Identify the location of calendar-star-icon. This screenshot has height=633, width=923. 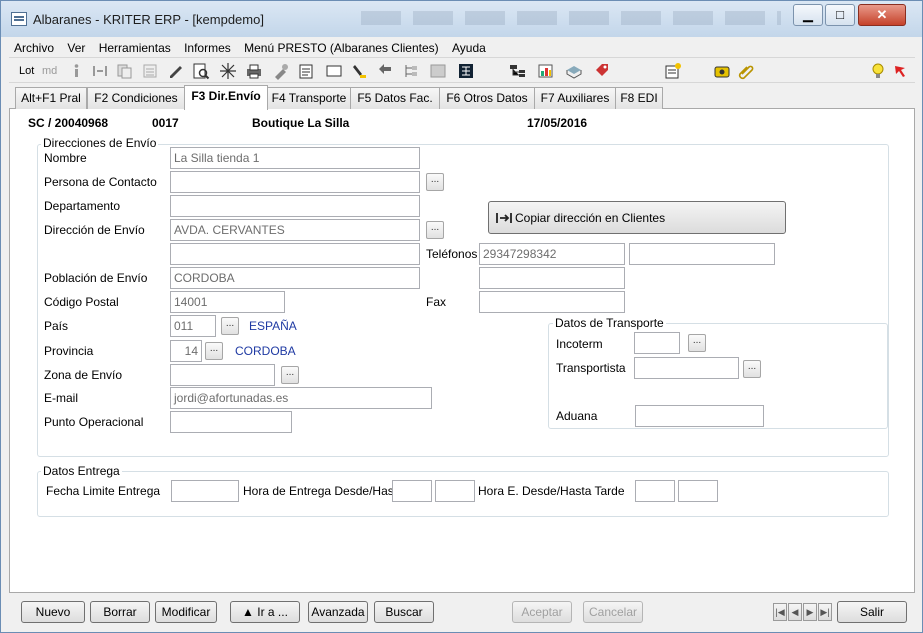
(673, 71).